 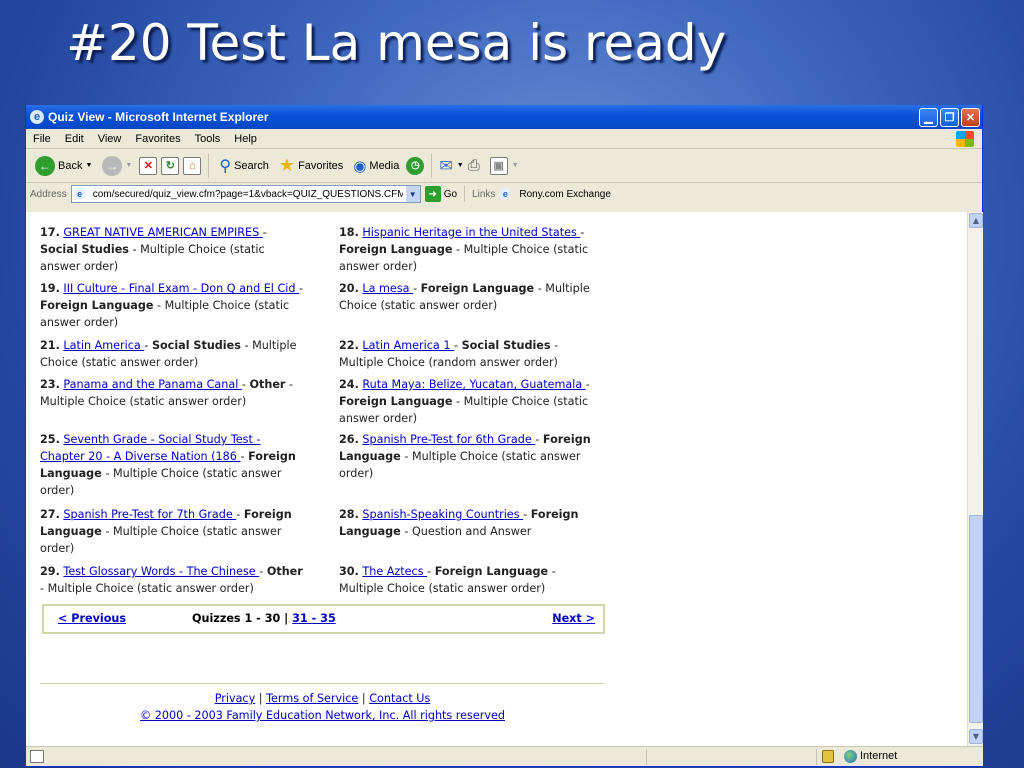 I want to click on quiz-title-link: Spanish Pre-Test for 6th Grade, so click(x=448, y=439).